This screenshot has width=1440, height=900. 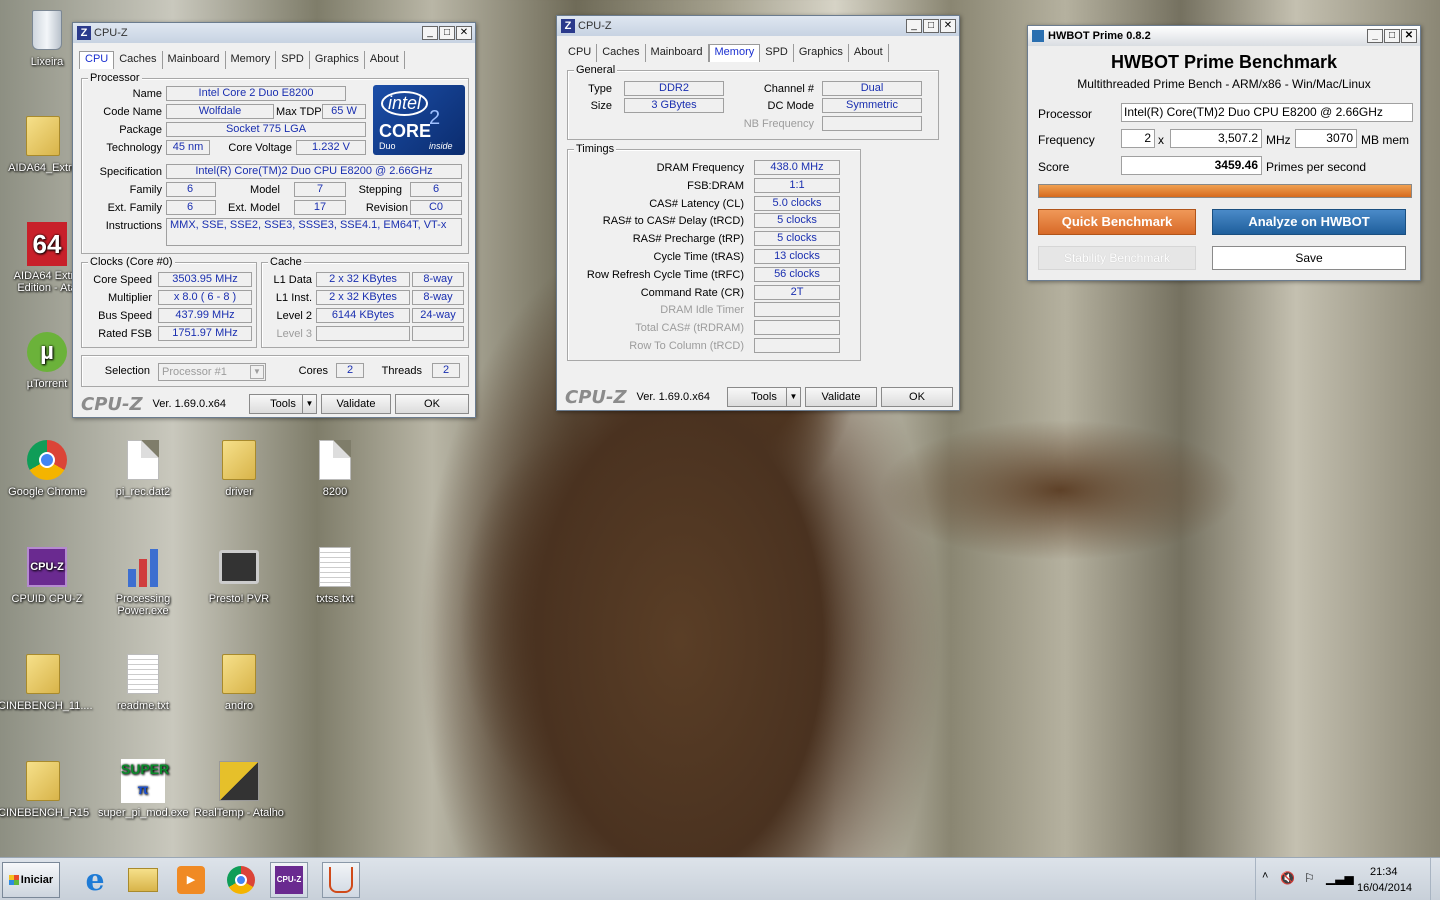 What do you see at coordinates (344, 111) in the screenshot?
I see `maxtdp-value: 65 W` at bounding box center [344, 111].